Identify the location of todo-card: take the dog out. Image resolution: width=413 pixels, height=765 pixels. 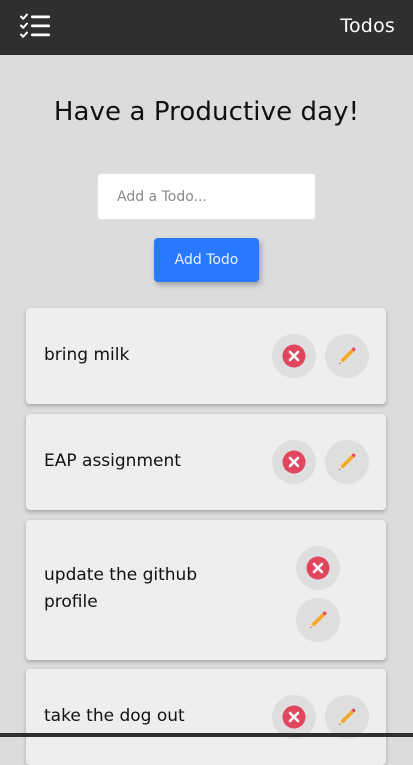
(206, 717).